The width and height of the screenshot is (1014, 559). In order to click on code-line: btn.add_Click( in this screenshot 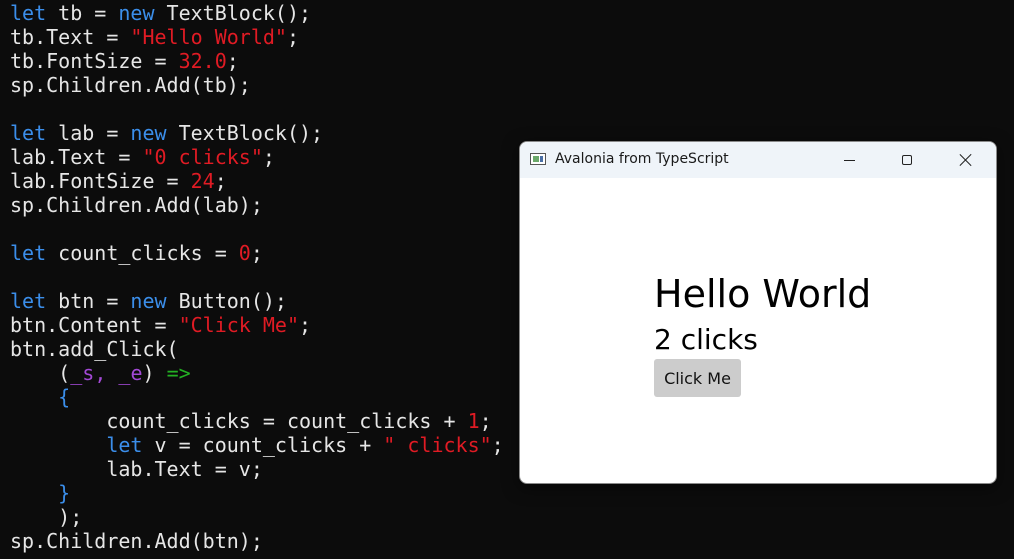, I will do `click(257, 349)`.